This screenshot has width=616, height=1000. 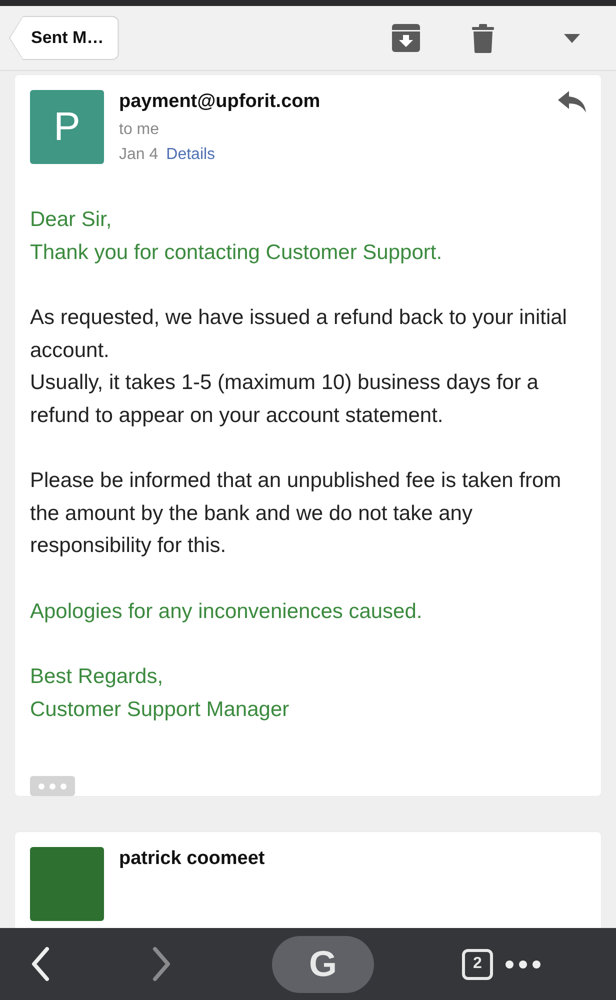 What do you see at coordinates (236, 253) in the screenshot?
I see `message-text: Thank you for contacting Customer Support.` at bounding box center [236, 253].